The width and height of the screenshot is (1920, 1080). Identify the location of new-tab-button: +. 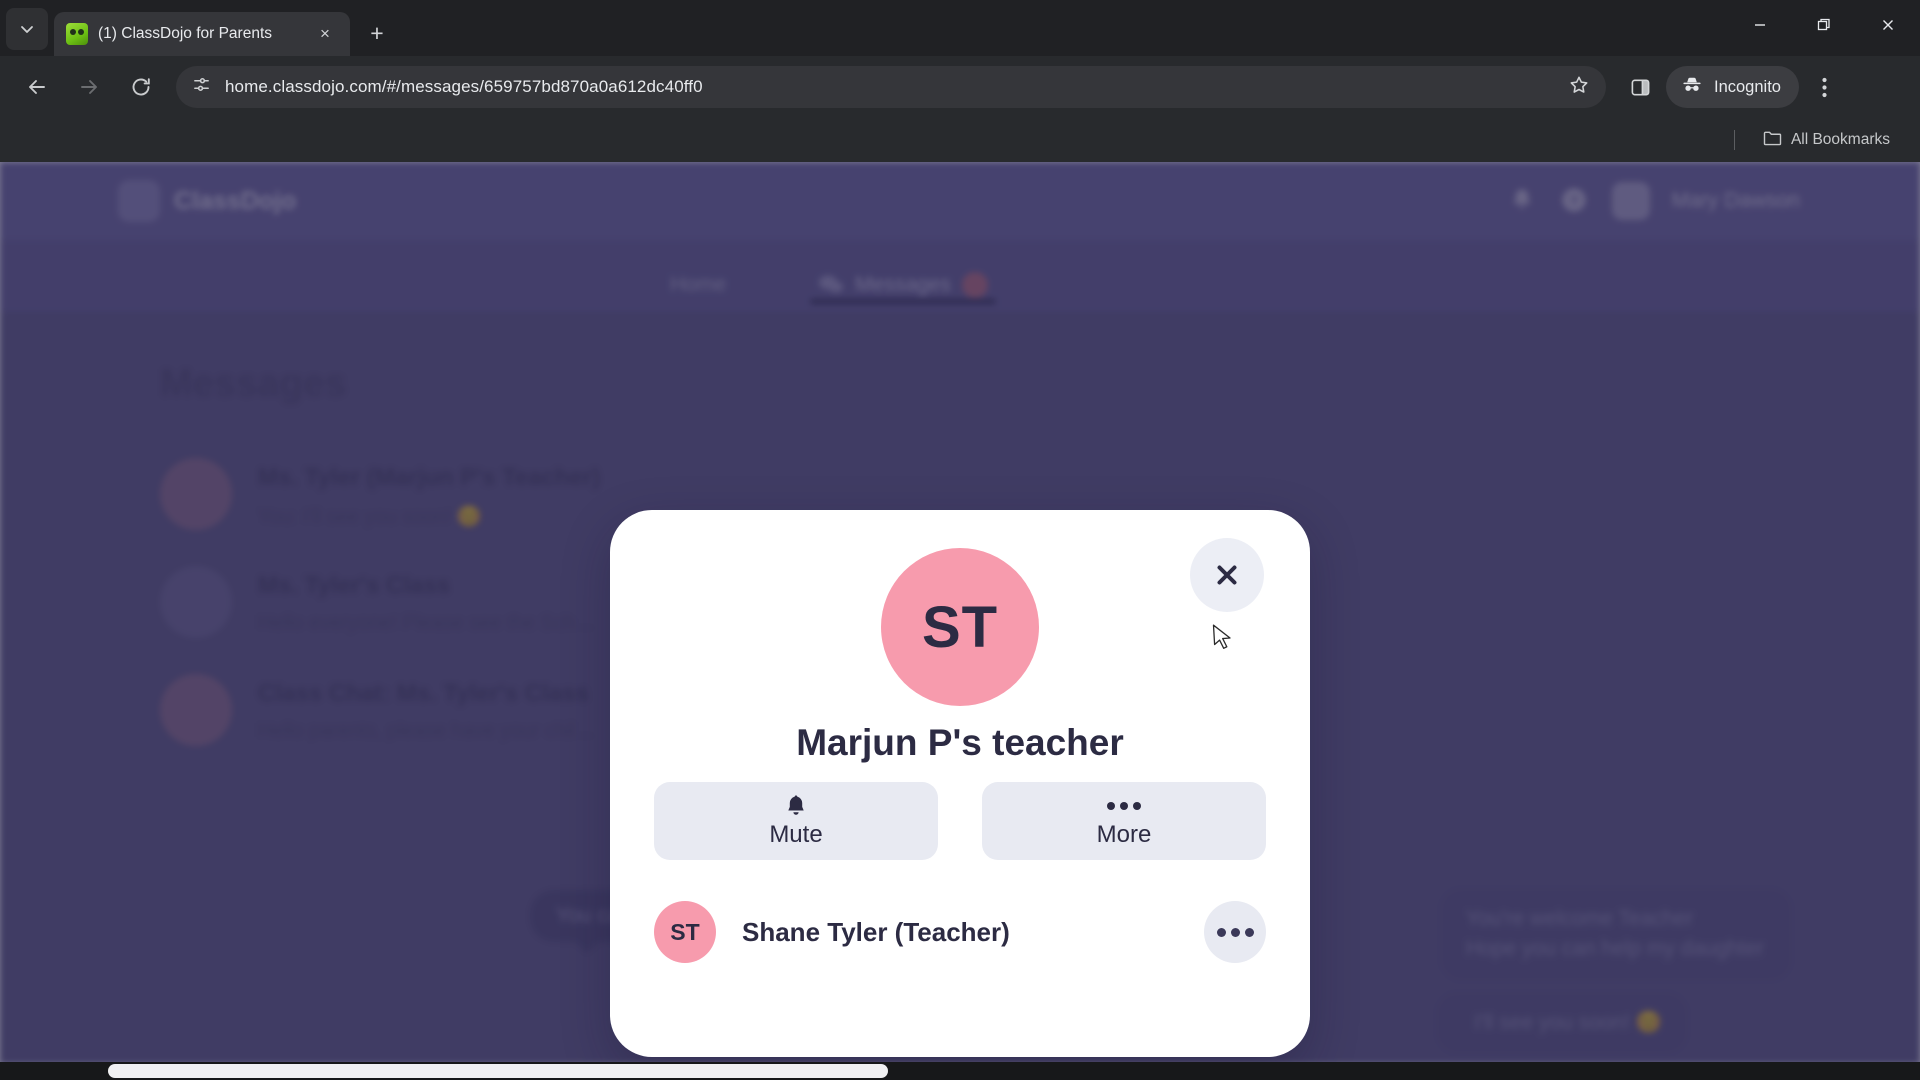
(377, 33).